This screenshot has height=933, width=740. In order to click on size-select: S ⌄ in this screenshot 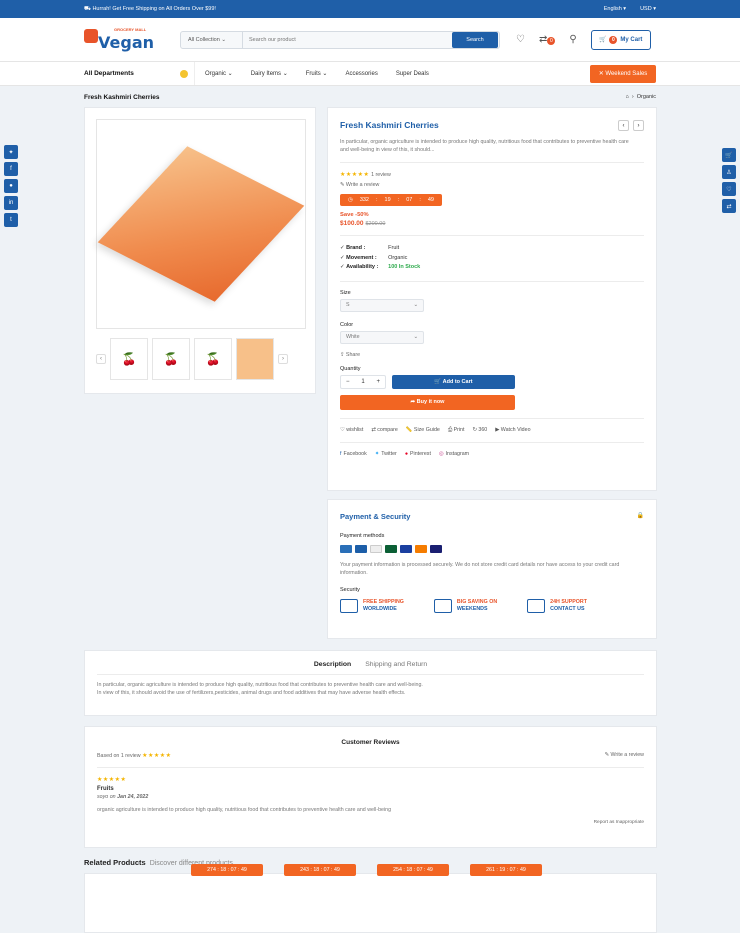, I will do `click(382, 305)`.